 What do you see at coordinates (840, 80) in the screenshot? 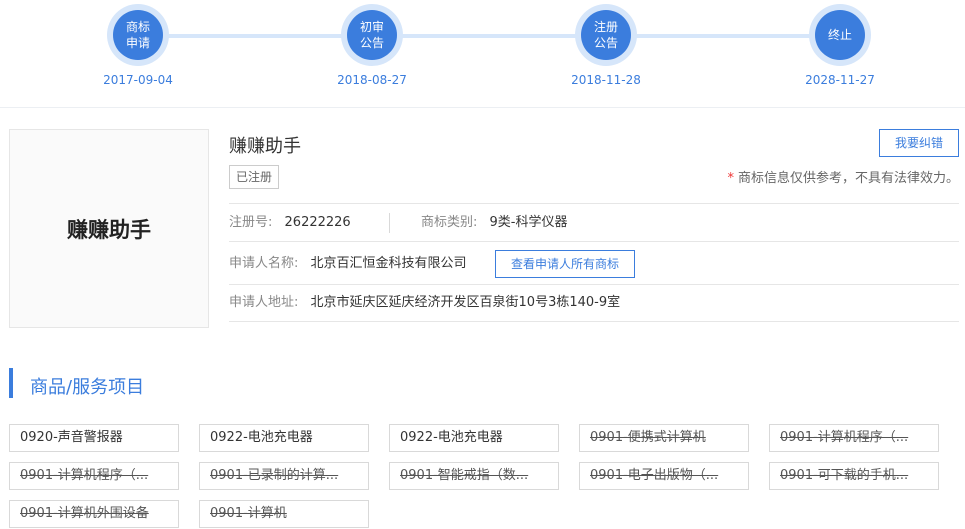
I see `timeline-step-date: 2028-11-27` at bounding box center [840, 80].